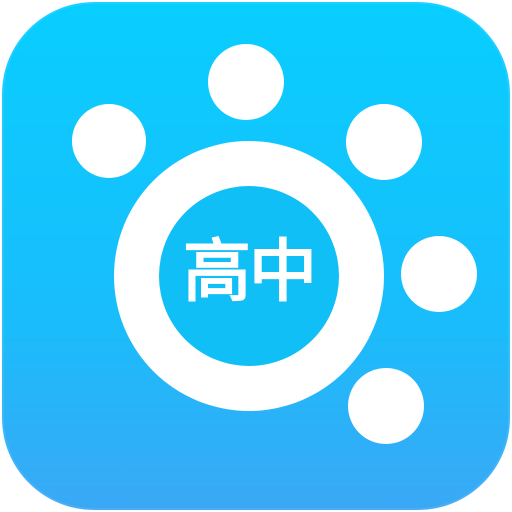 The height and width of the screenshot is (512, 512). I want to click on badge-label: 高中, so click(249, 272).